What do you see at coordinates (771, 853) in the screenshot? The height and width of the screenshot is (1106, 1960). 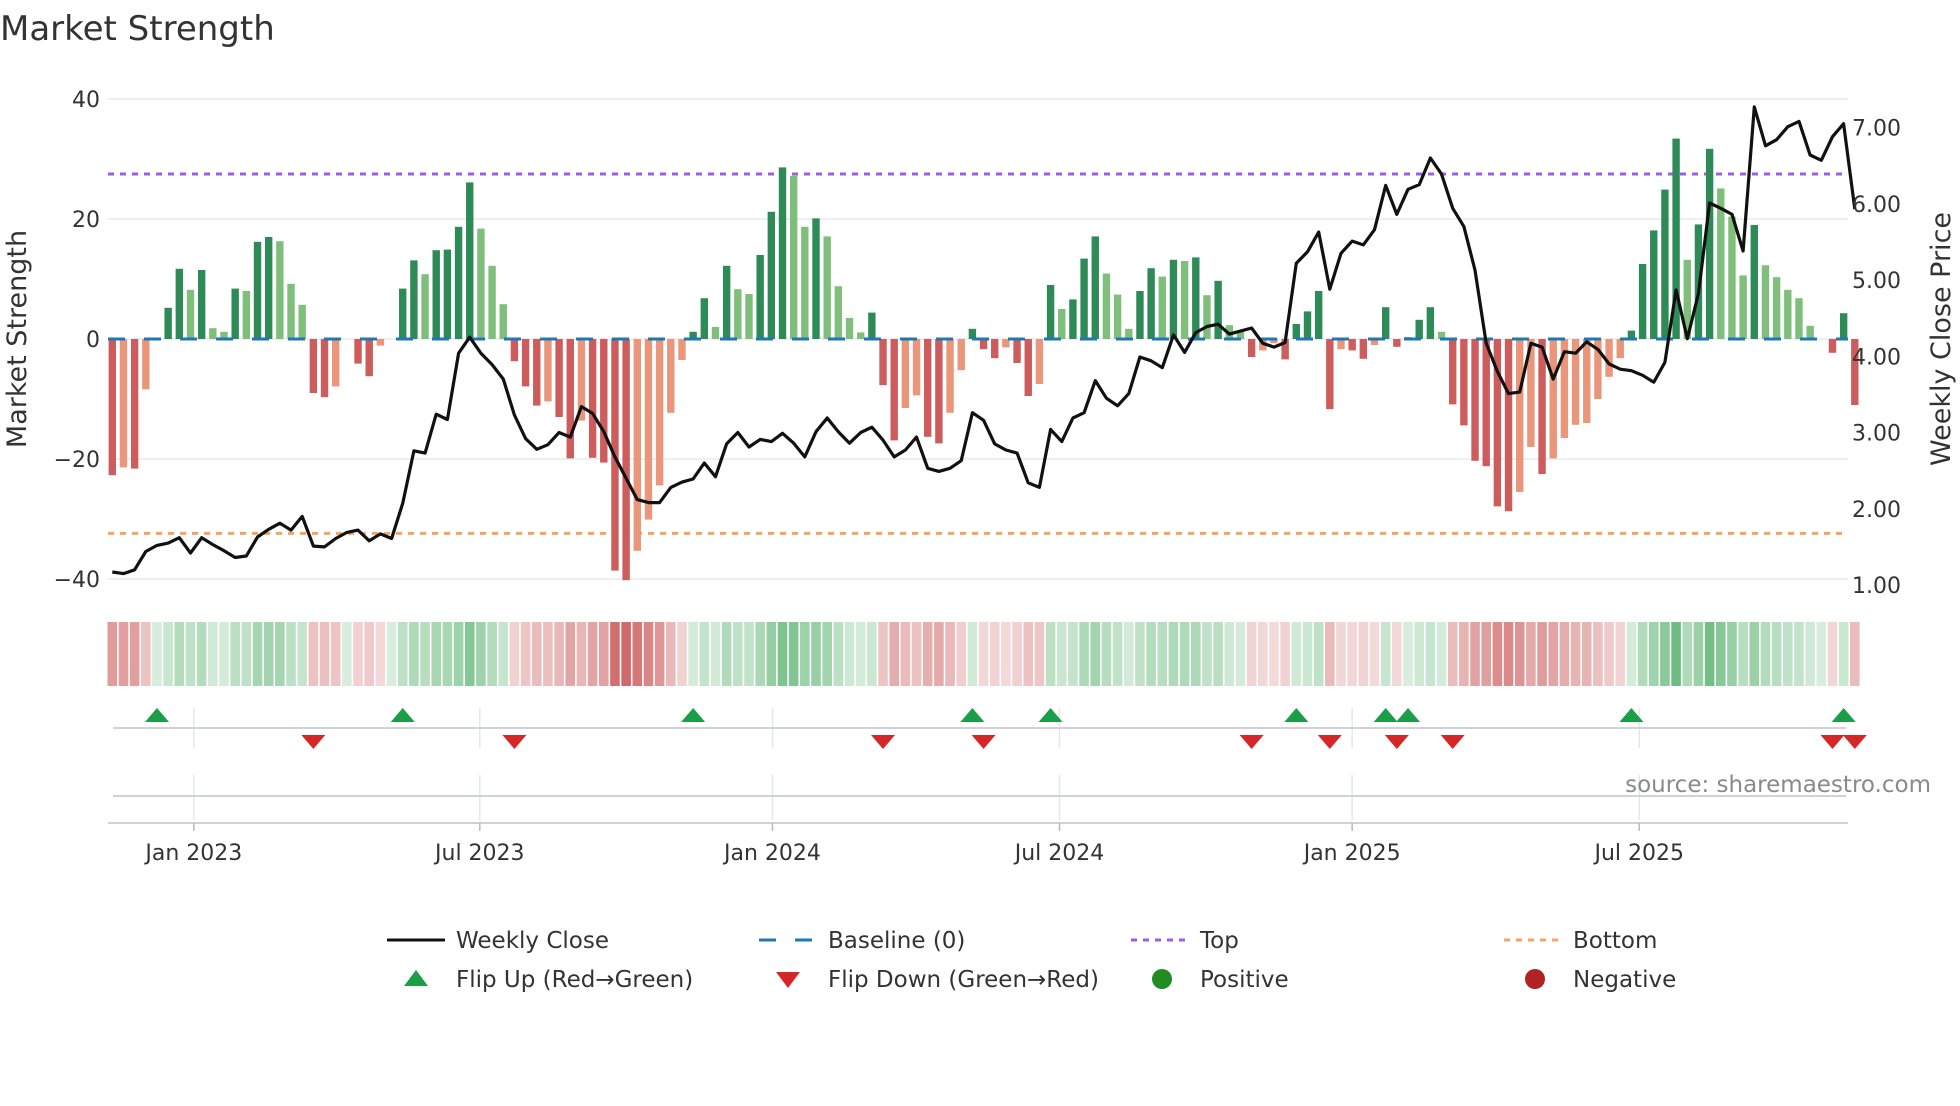 I see `x-tick-label: Jan 2024` at bounding box center [771, 853].